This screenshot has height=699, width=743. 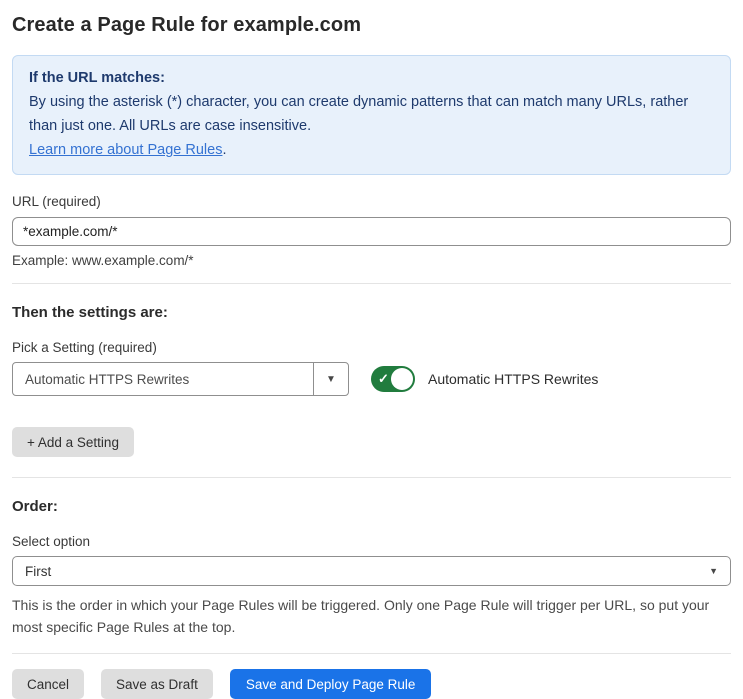 What do you see at coordinates (84, 347) in the screenshot?
I see `pick-setting-label: Pick a Setting (required)` at bounding box center [84, 347].